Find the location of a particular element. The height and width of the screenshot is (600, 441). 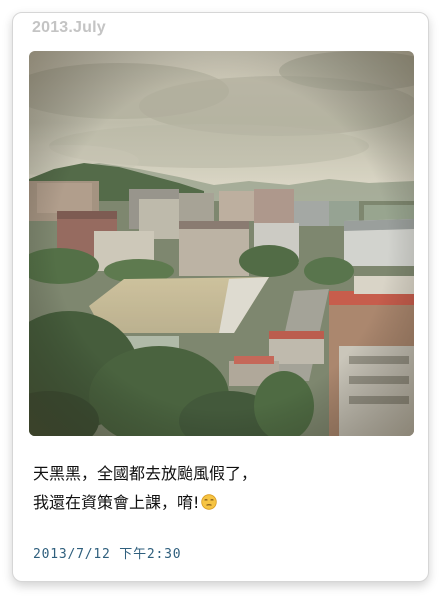

unamused-face-icon is located at coordinates (209, 502).